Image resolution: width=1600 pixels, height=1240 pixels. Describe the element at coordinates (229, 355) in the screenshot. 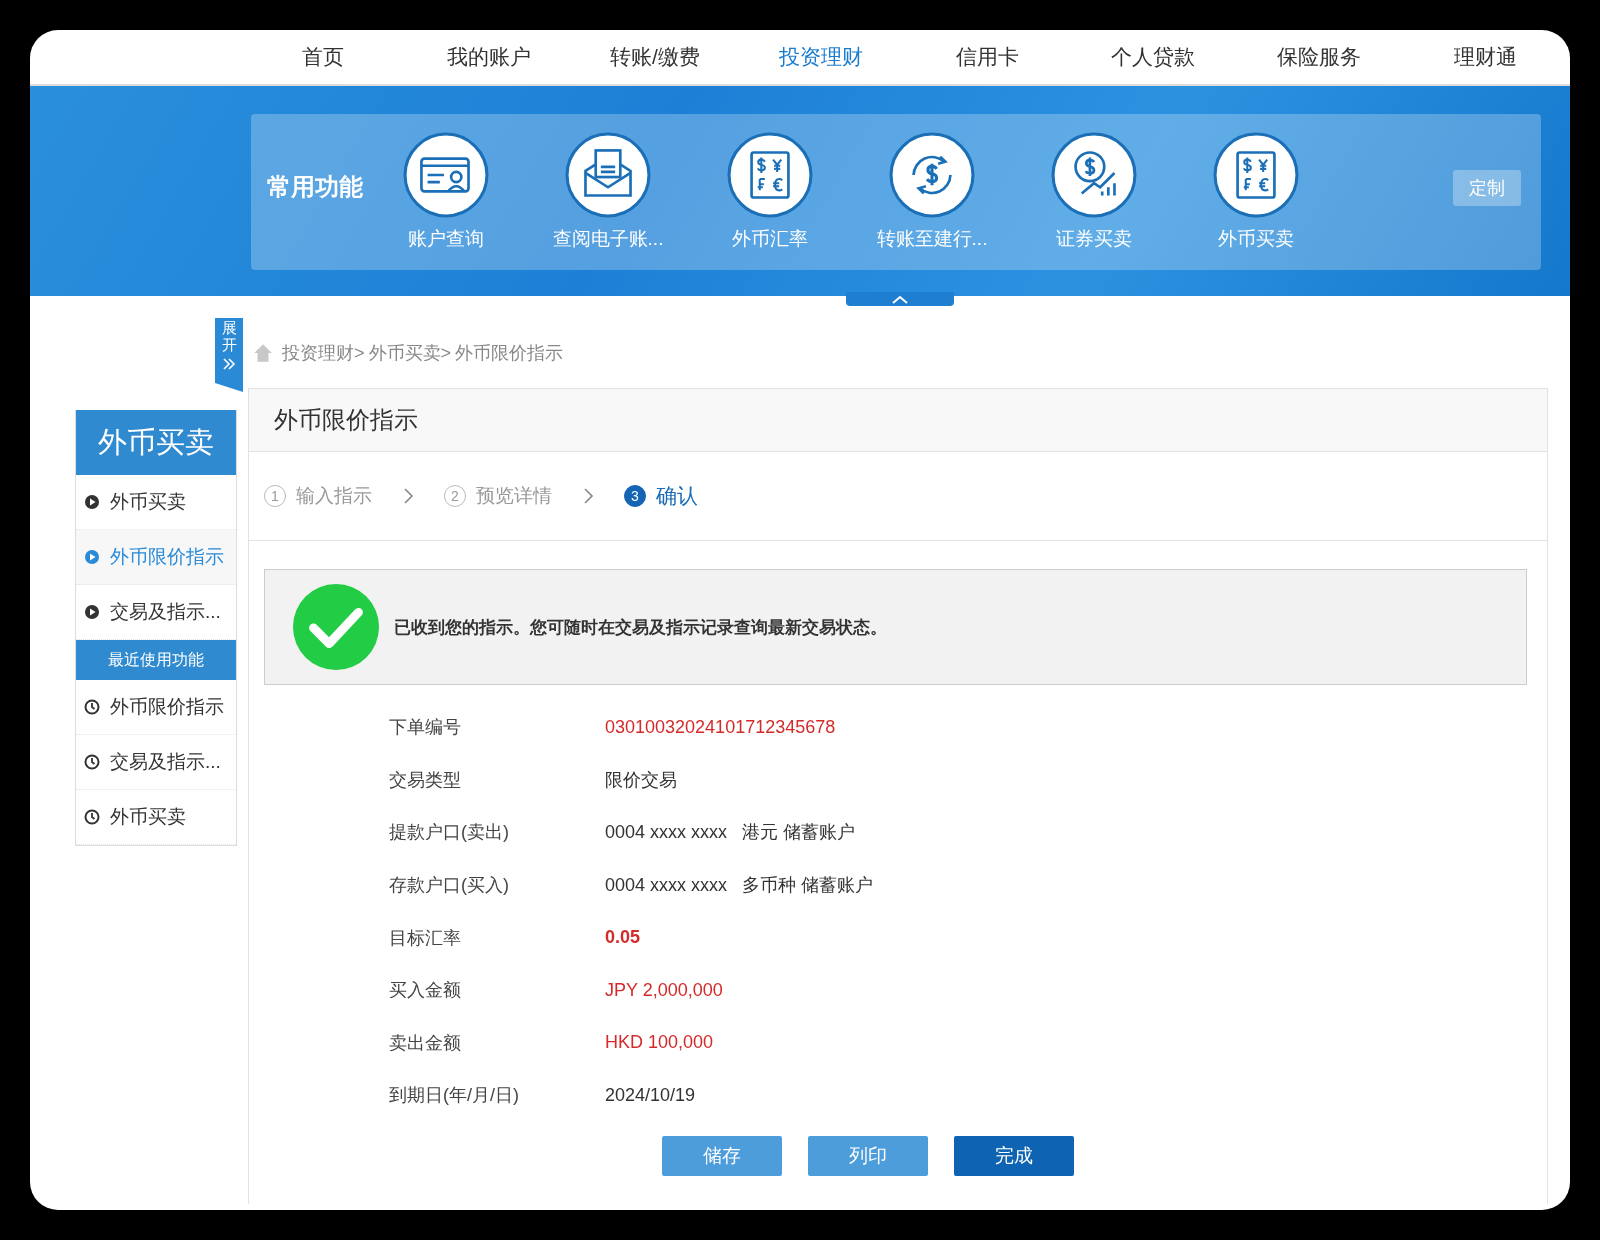

I see `expand-tab: 展开` at that location.